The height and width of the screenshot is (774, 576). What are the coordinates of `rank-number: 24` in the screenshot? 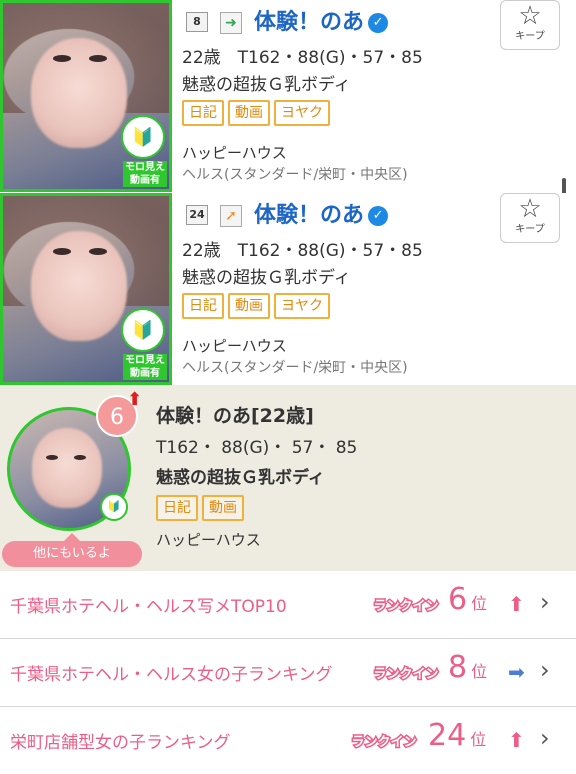 It's located at (197, 215).